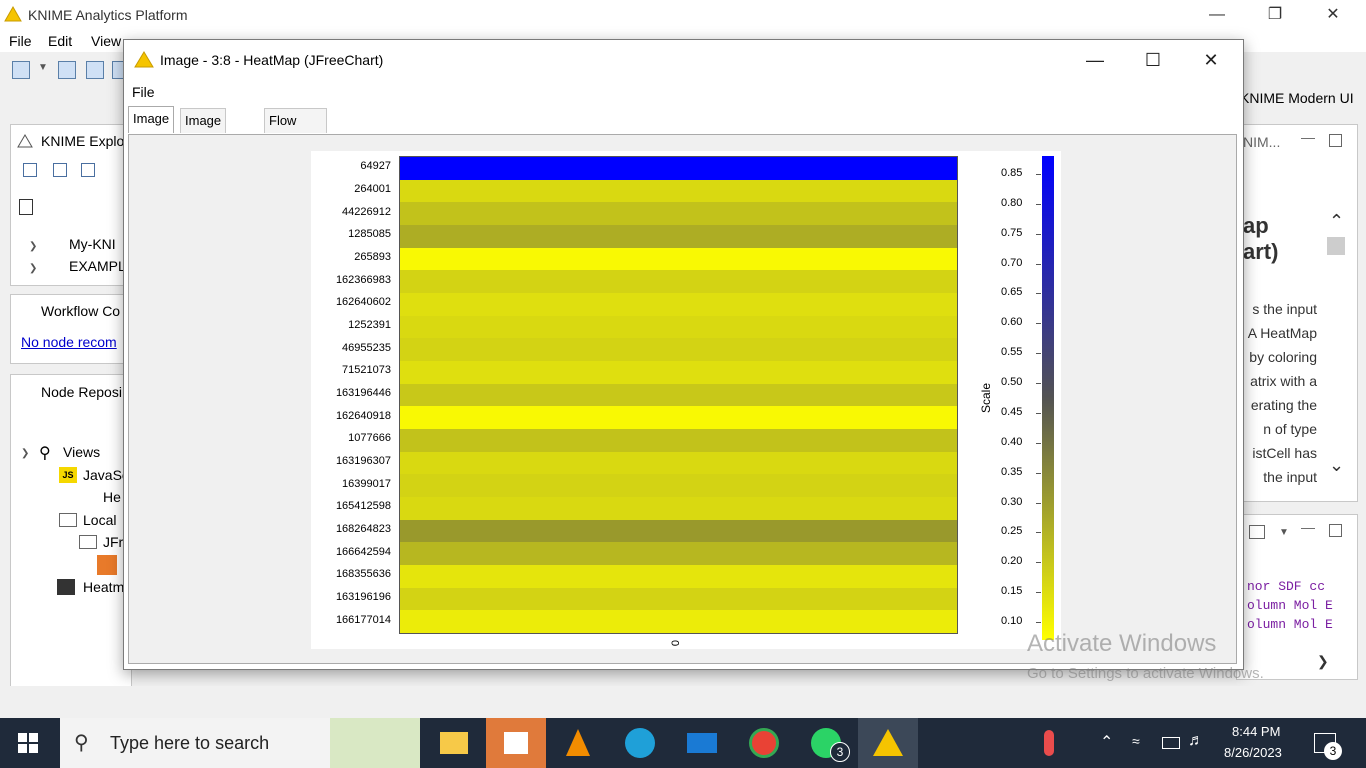 Image resolution: width=1366 pixels, height=768 pixels. What do you see at coordinates (1275, 15) in the screenshot?
I see `maximize-button: ❐` at bounding box center [1275, 15].